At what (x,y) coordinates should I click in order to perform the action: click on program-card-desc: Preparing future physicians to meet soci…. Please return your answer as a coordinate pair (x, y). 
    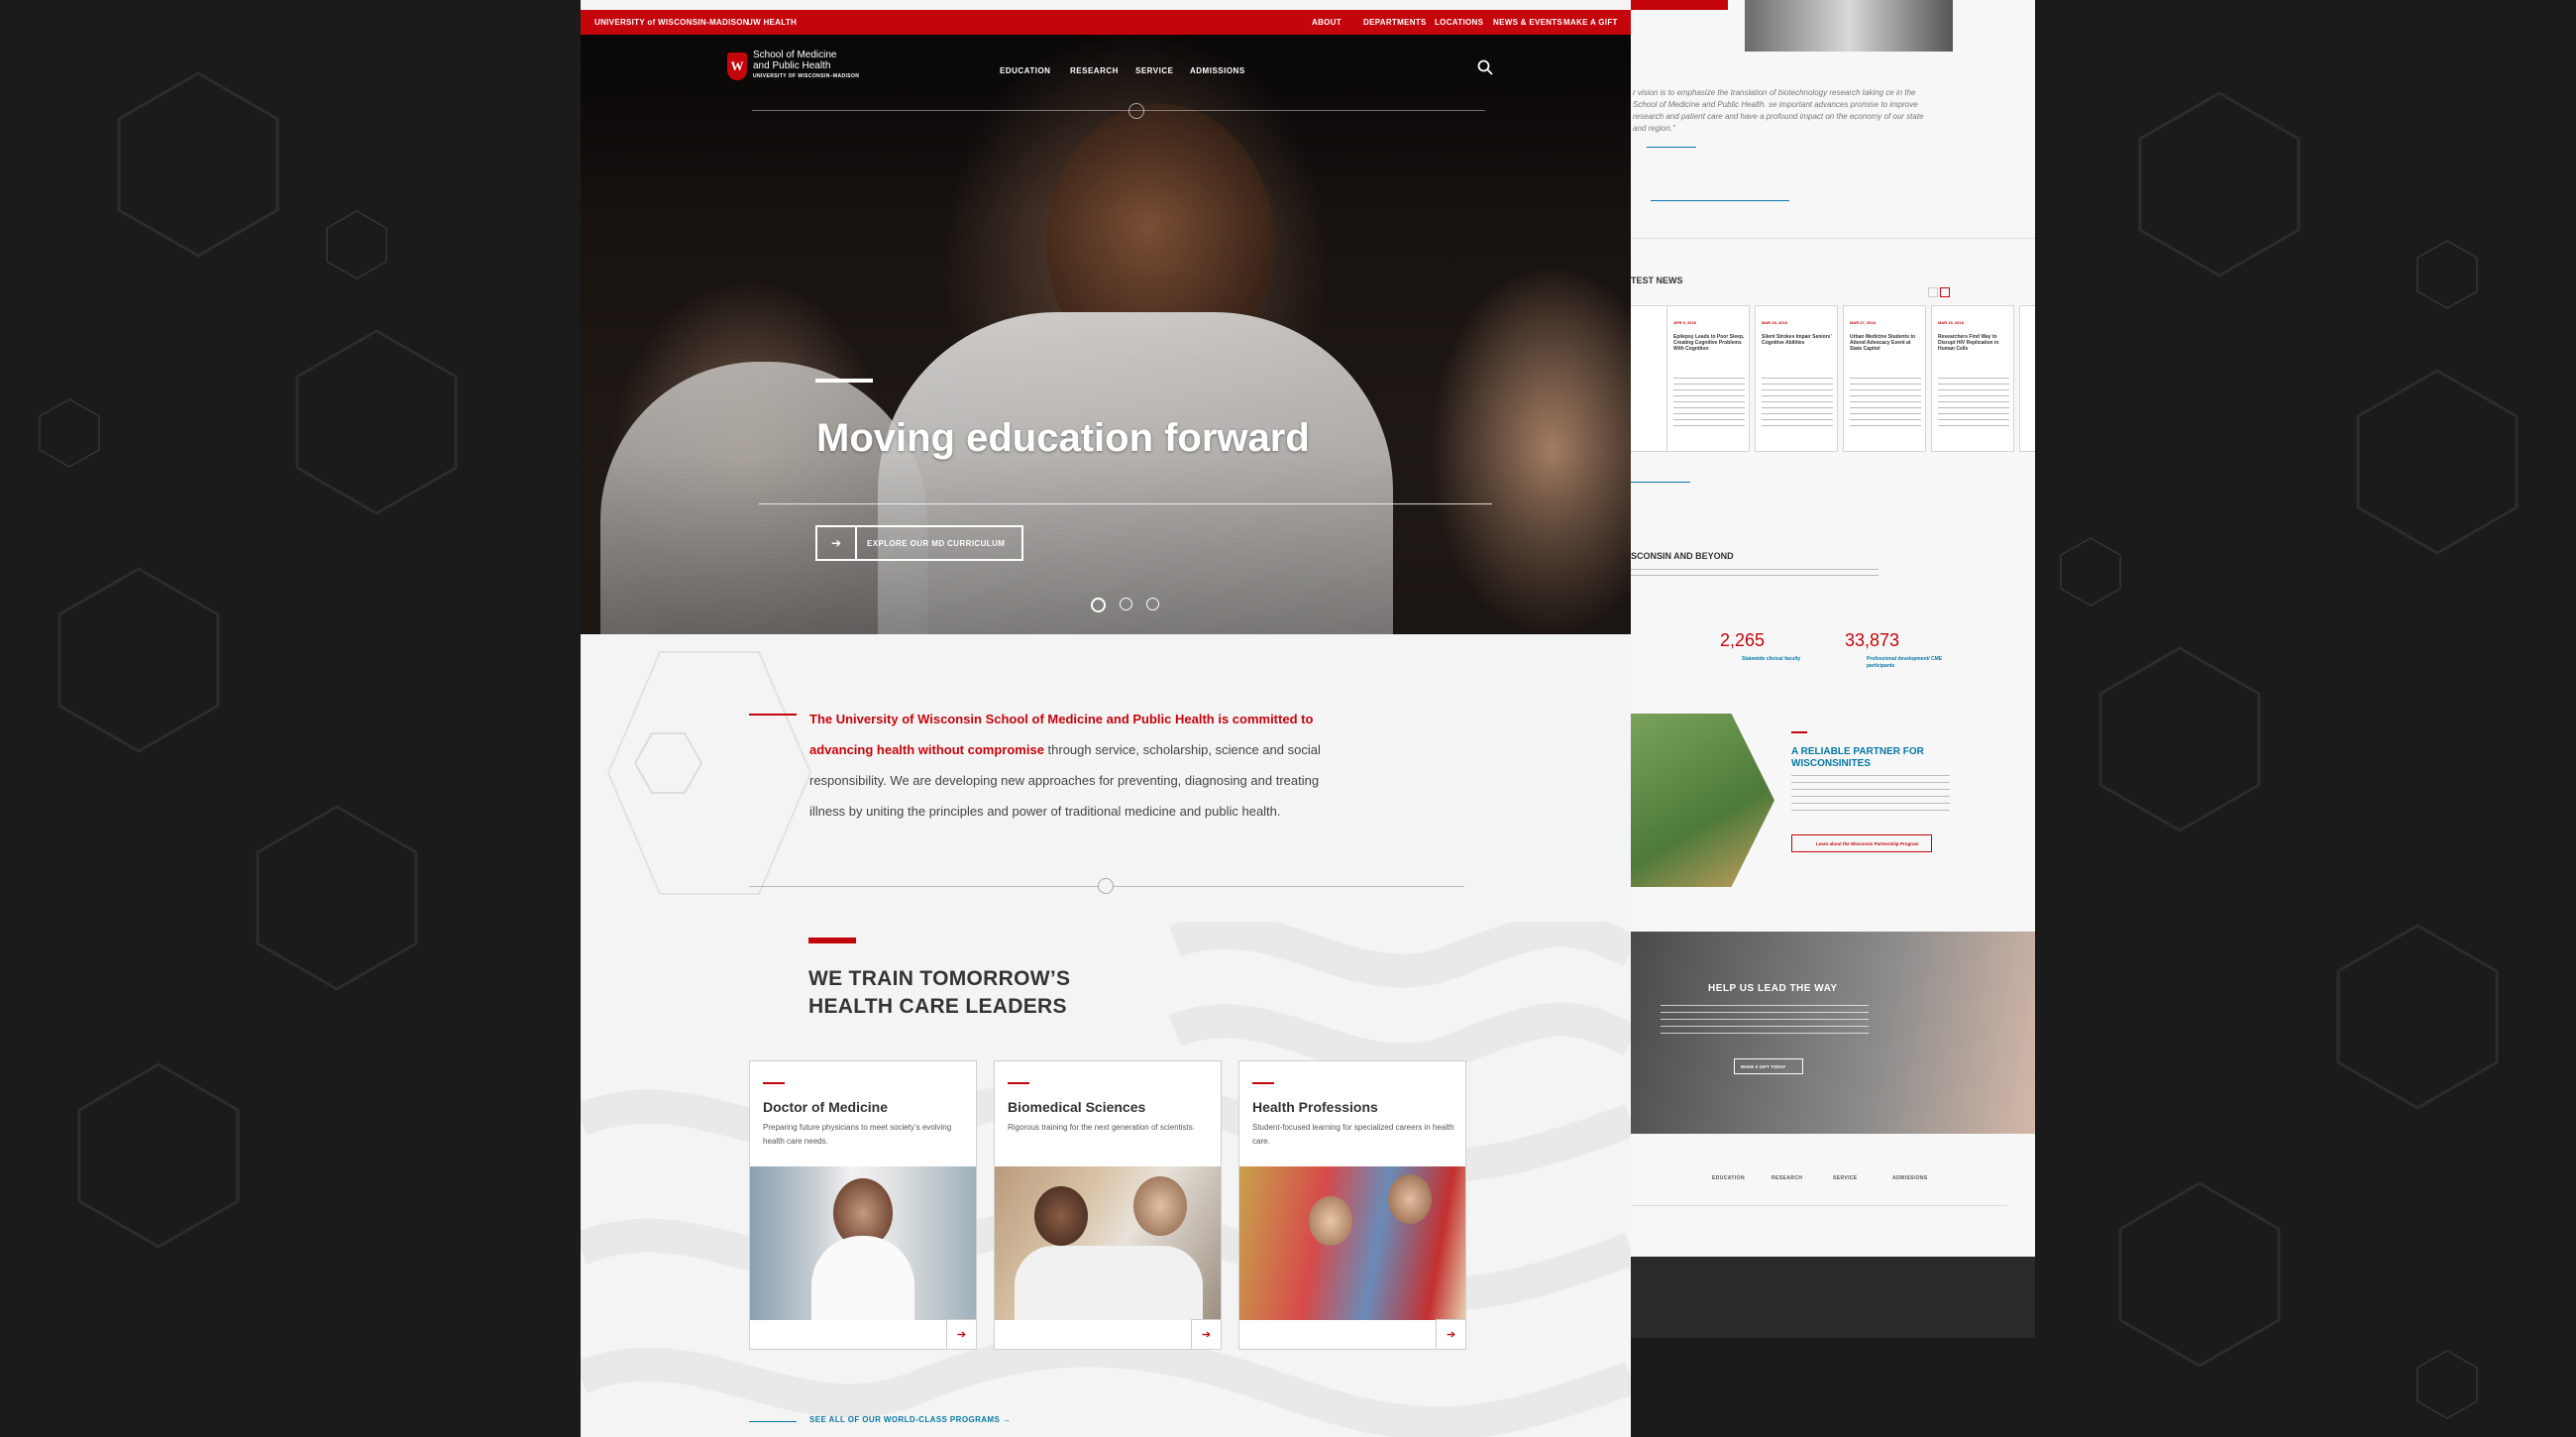
    Looking at the image, I should click on (857, 1134).